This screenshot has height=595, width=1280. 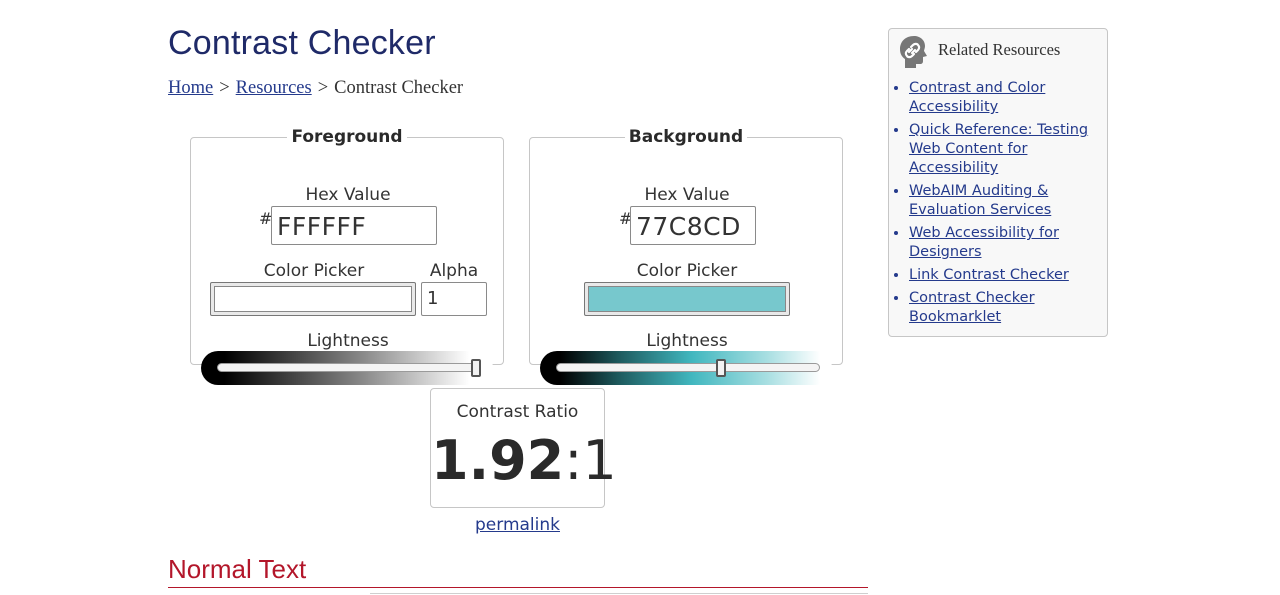 I want to click on contrast-ratio-value: 1.92:1, so click(x=524, y=460).